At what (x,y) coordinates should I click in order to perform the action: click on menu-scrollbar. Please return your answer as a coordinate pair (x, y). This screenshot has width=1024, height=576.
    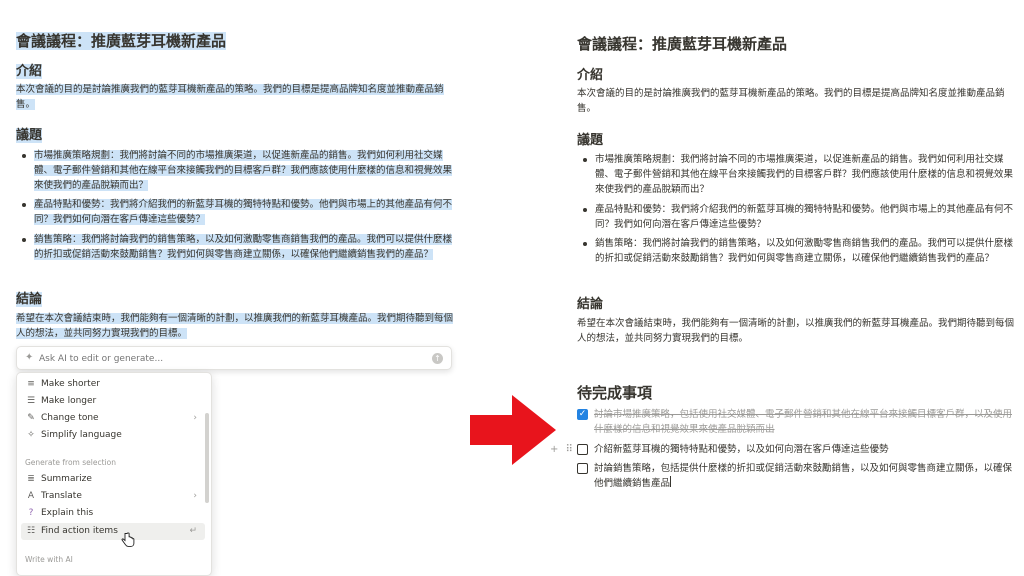
    Looking at the image, I should click on (207, 458).